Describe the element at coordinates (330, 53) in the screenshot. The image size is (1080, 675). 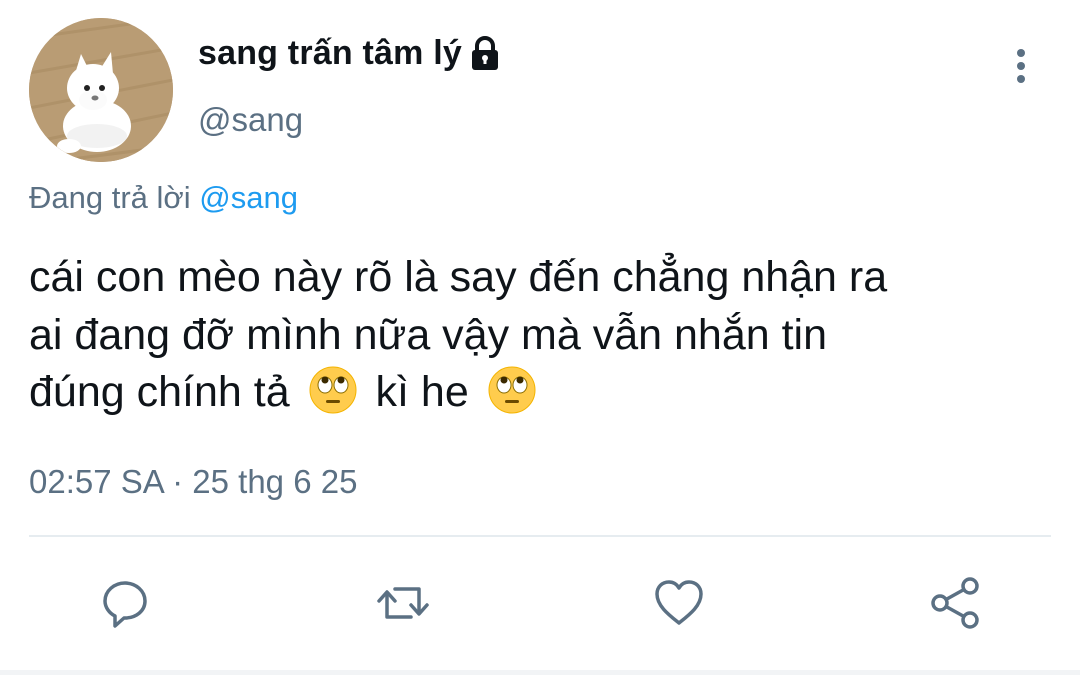
I see `display-name-text: sang trấn tâm lý` at that location.